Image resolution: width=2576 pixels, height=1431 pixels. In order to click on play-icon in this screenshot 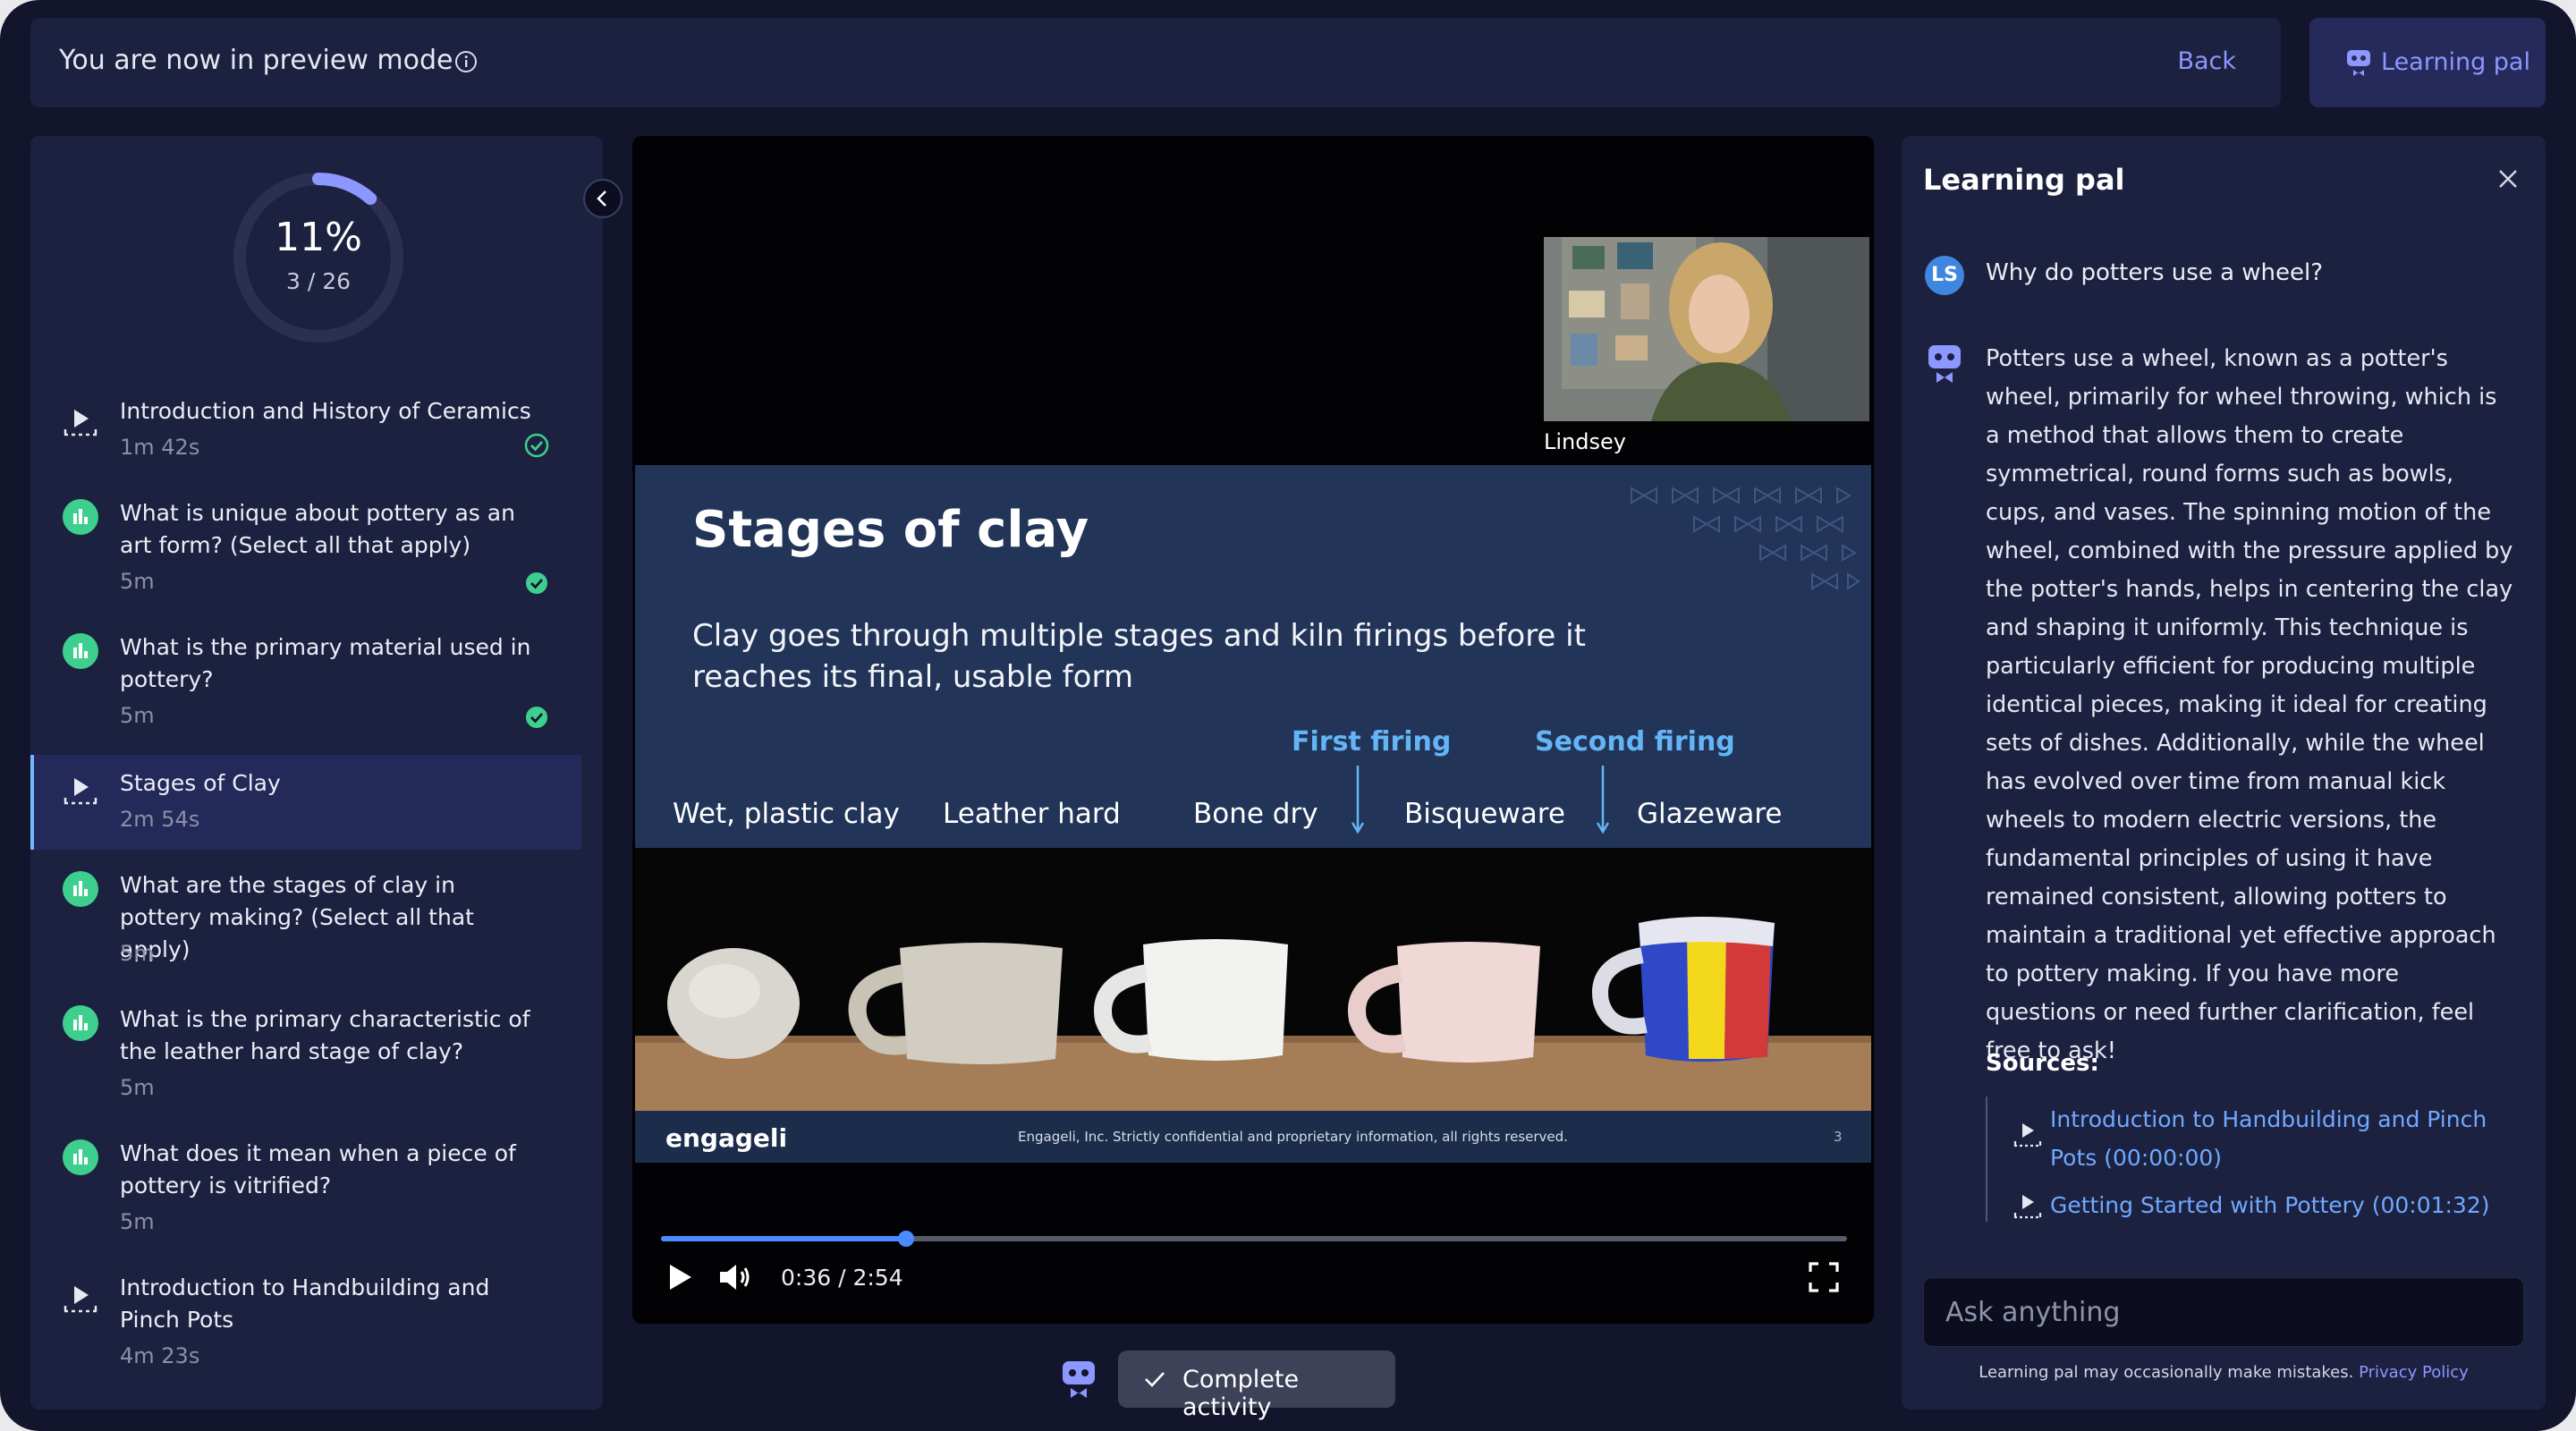, I will do `click(679, 1277)`.